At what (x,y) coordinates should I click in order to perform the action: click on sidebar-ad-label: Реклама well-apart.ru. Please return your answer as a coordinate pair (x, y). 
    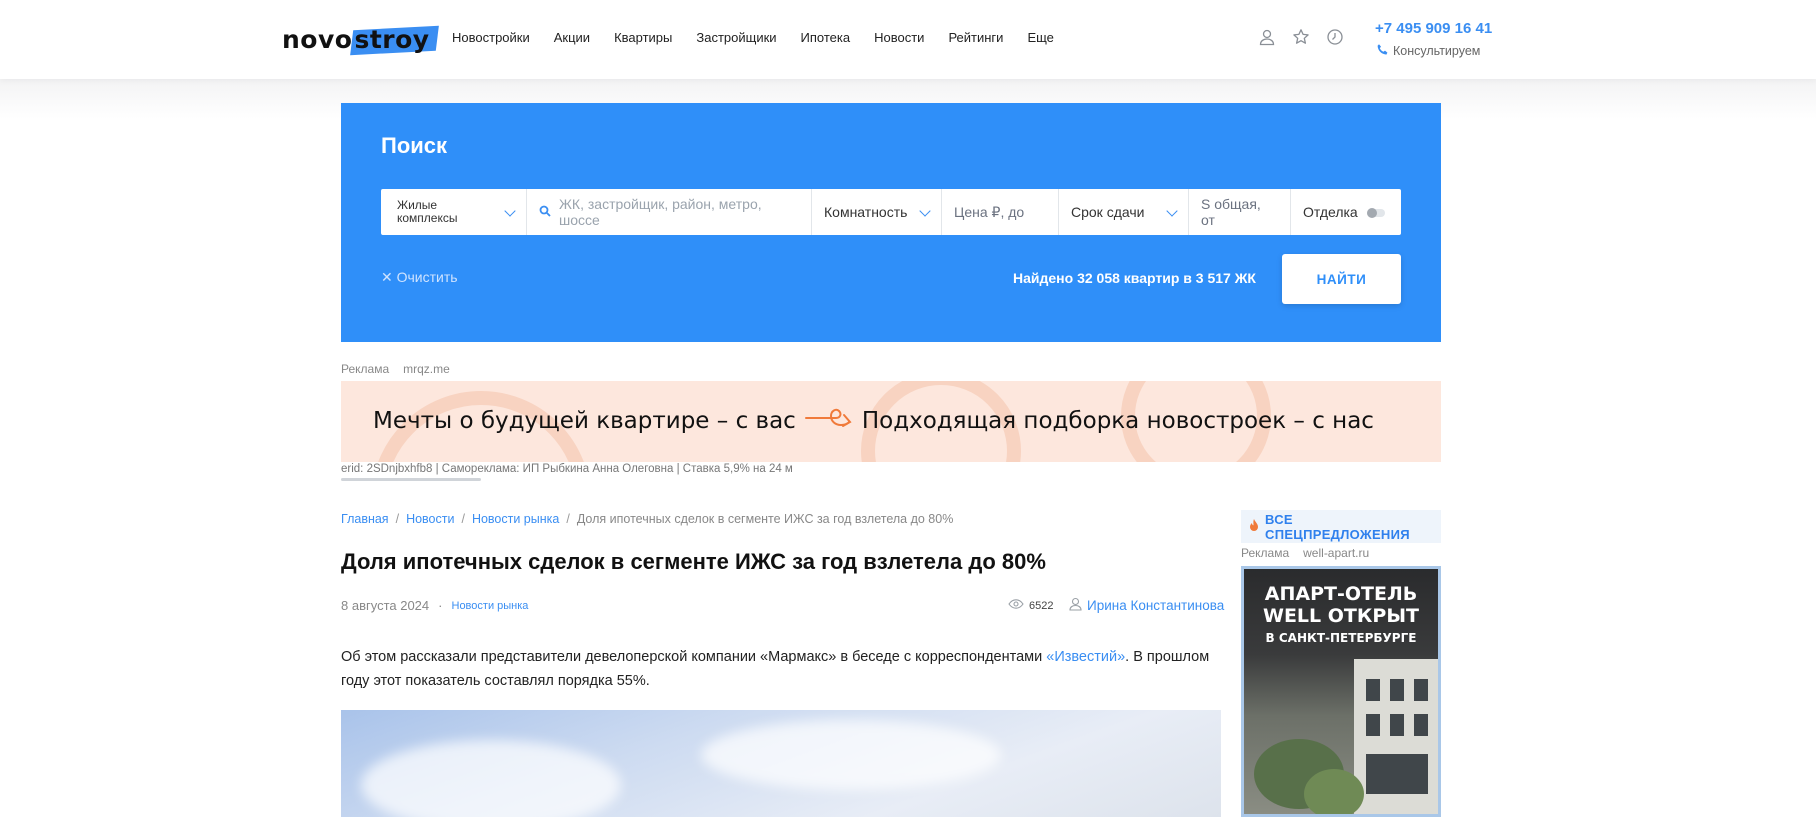
    Looking at the image, I should click on (1305, 553).